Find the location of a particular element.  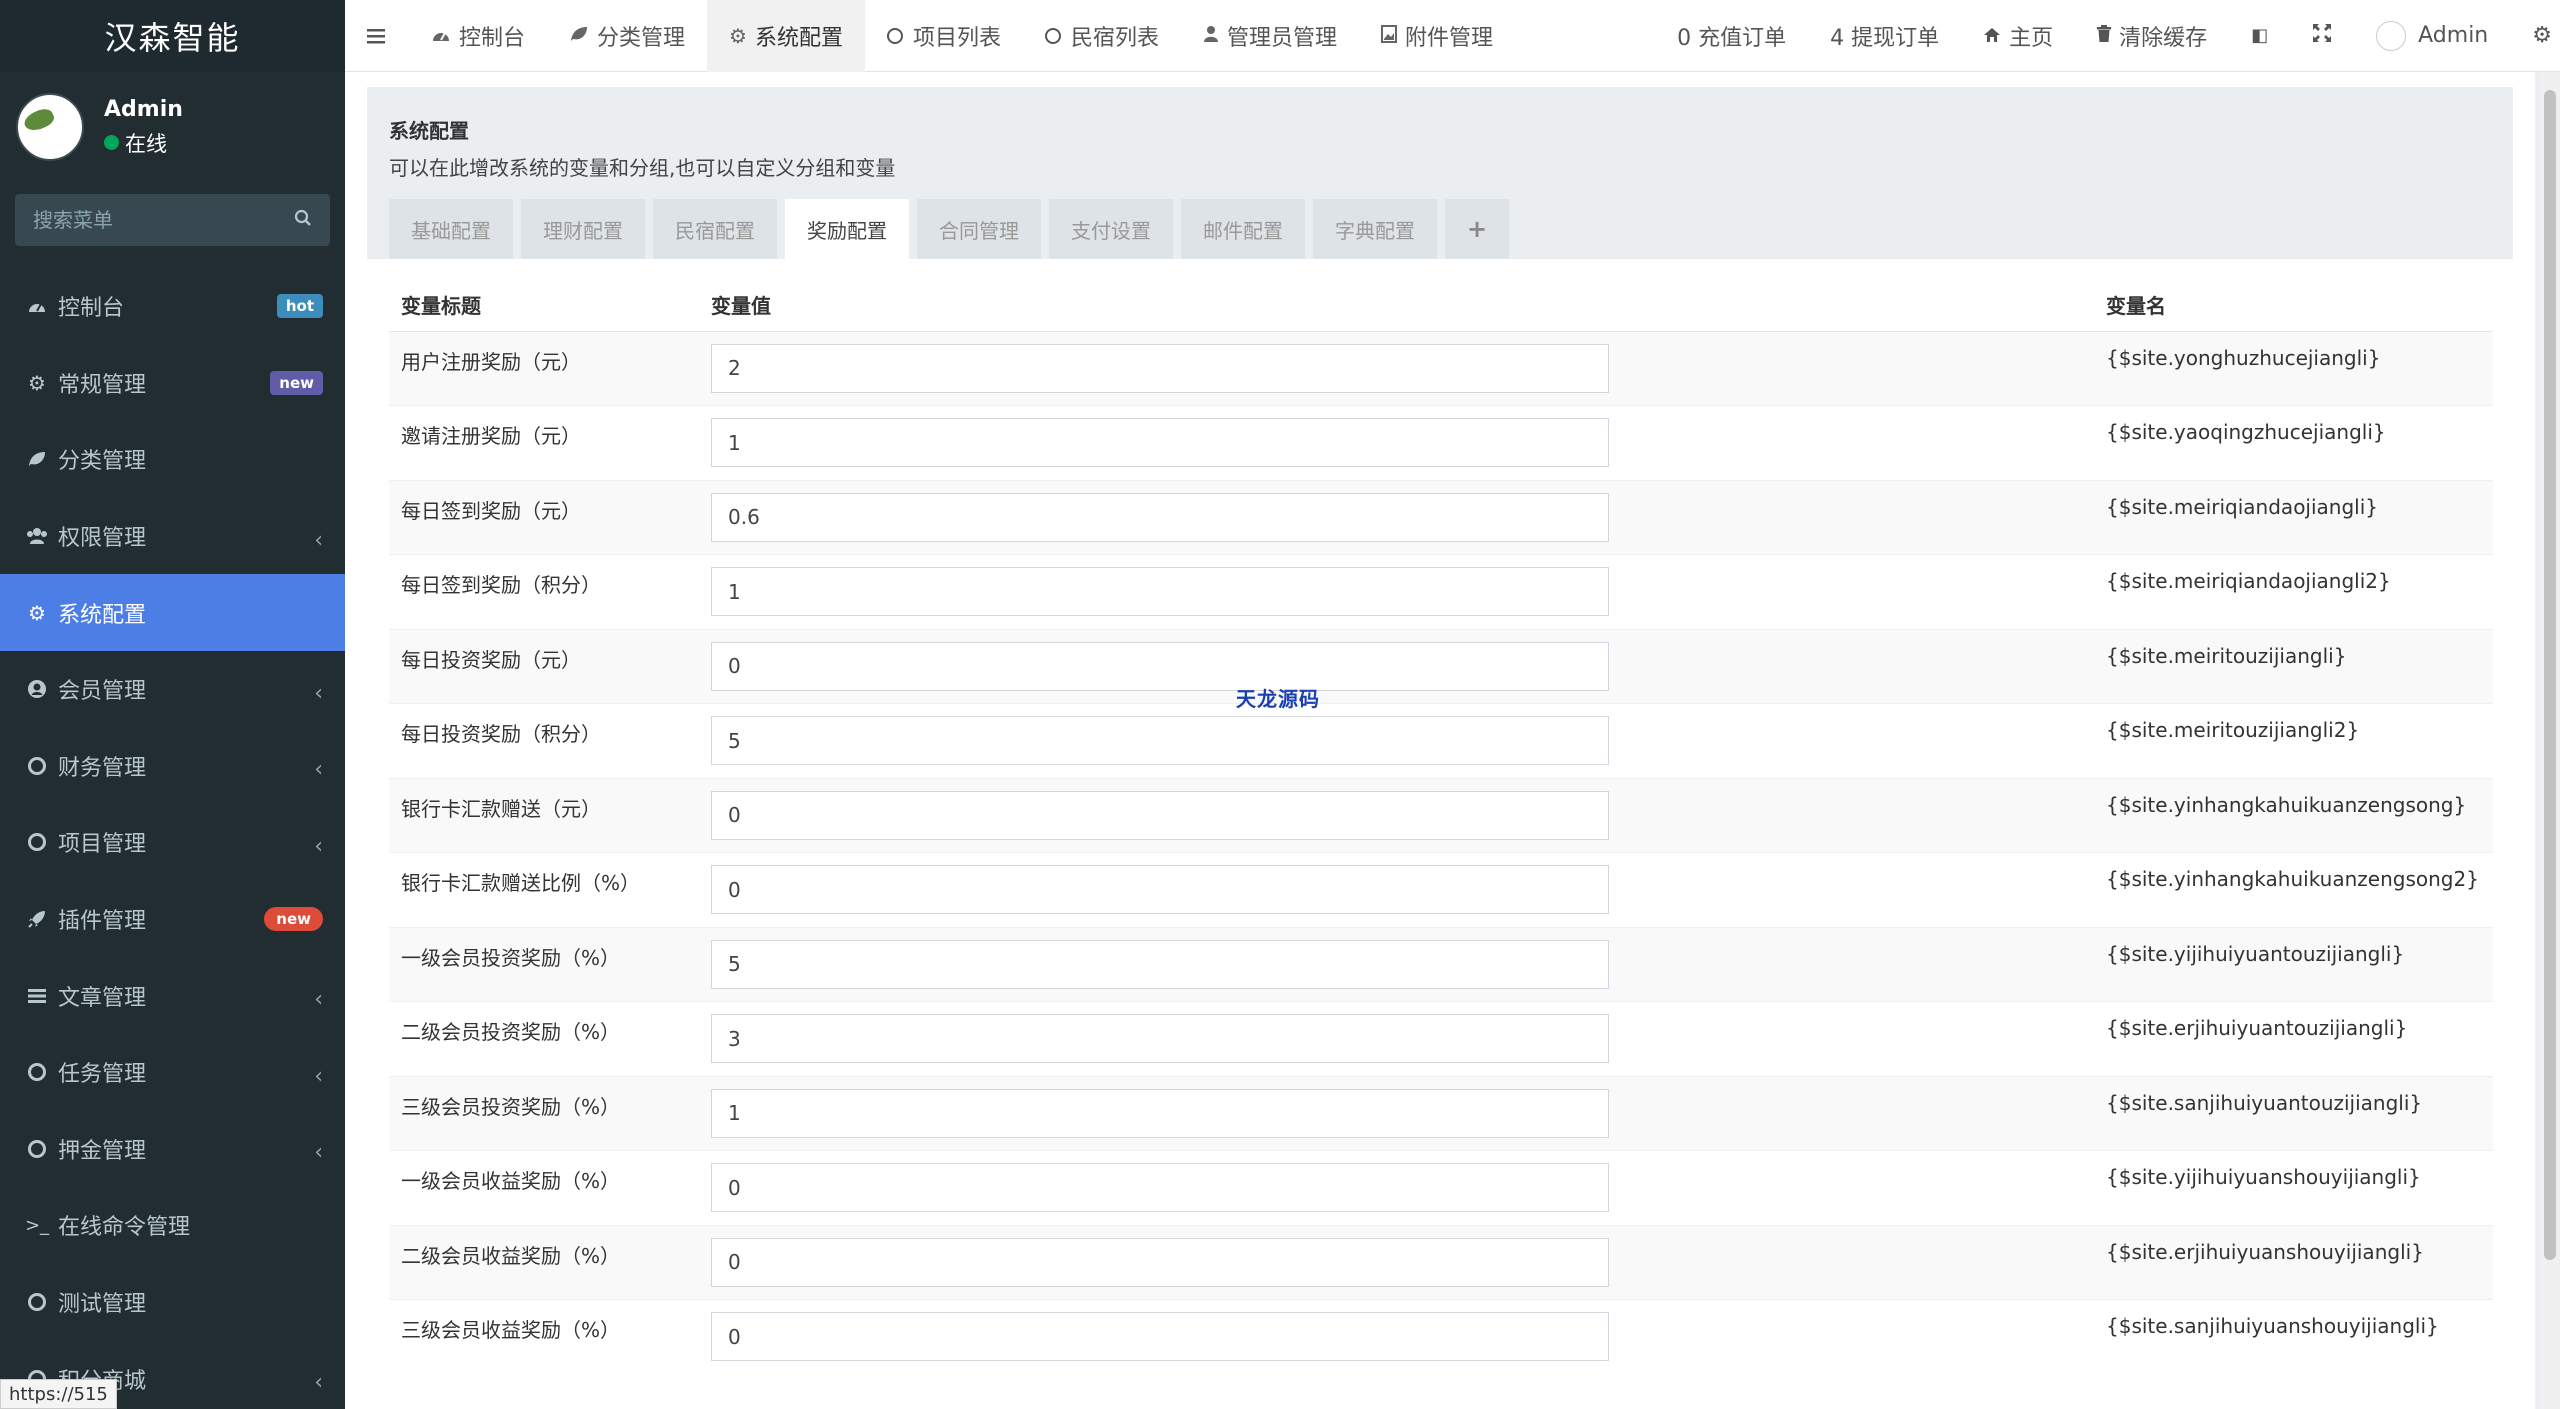

tab-admin-management: 管理员管理 is located at coordinates (1270, 36).